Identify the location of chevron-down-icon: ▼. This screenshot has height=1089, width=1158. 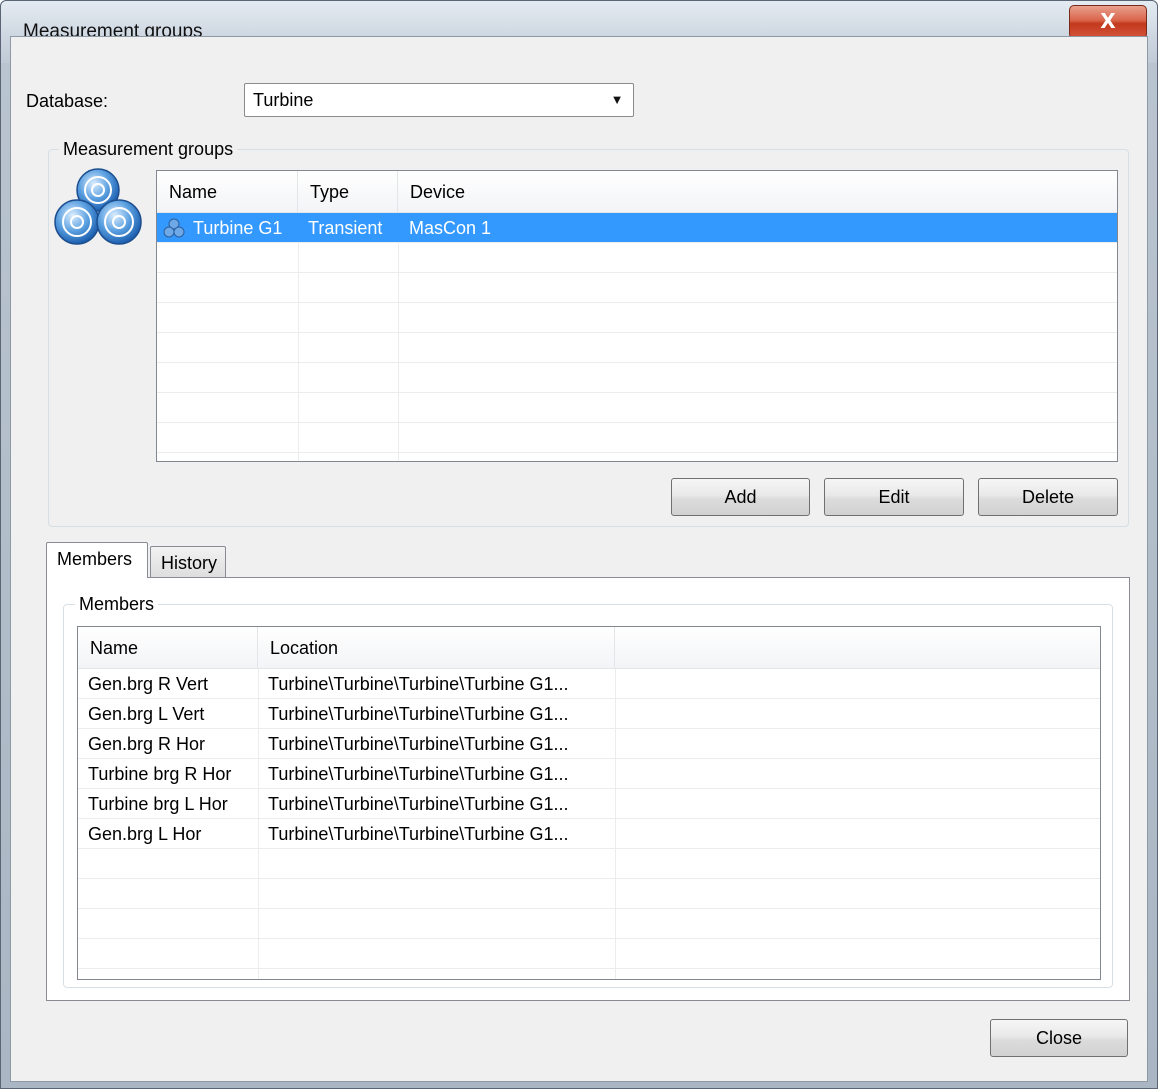
(617, 99).